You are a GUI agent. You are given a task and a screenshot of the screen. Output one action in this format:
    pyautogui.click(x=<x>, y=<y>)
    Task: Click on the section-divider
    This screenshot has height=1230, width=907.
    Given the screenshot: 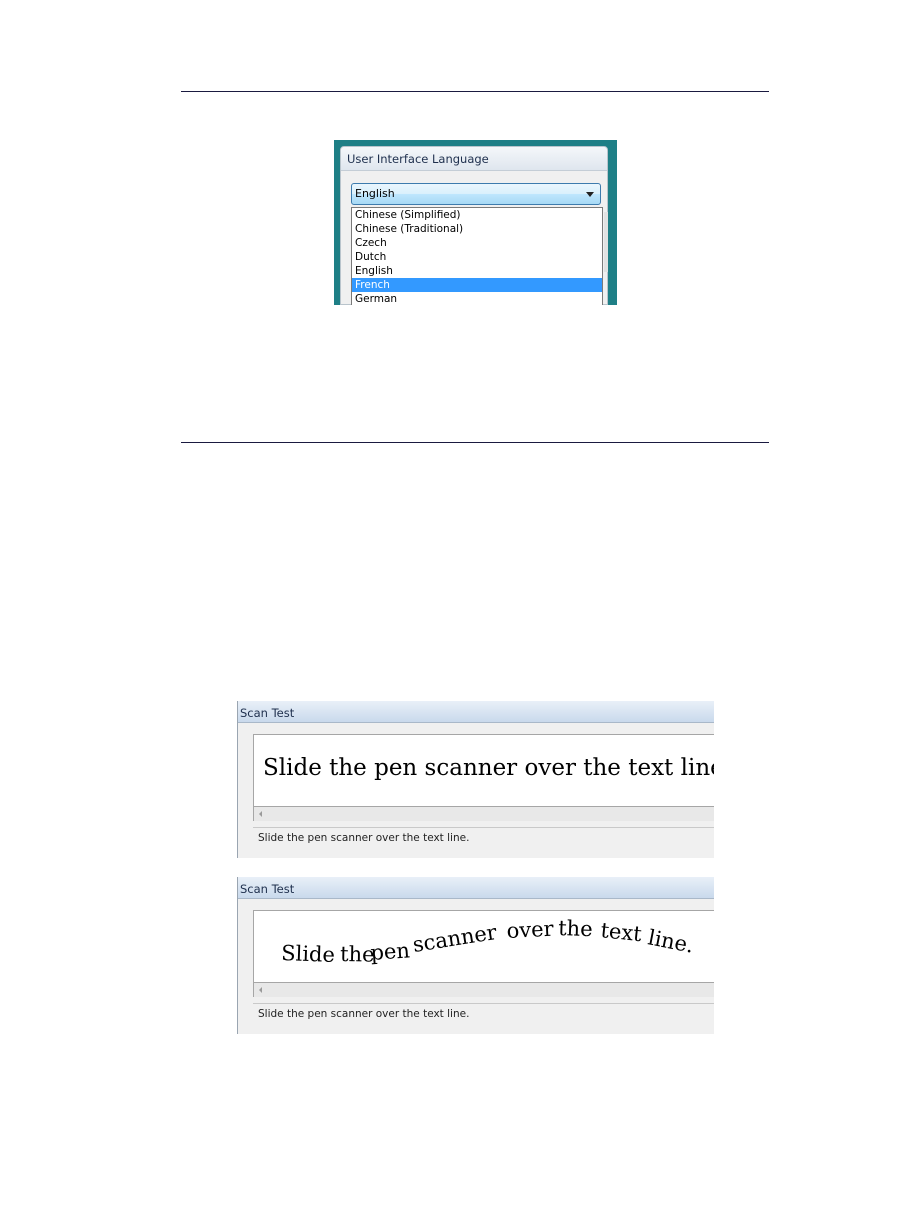 What is the action you would take?
    pyautogui.click(x=475, y=442)
    